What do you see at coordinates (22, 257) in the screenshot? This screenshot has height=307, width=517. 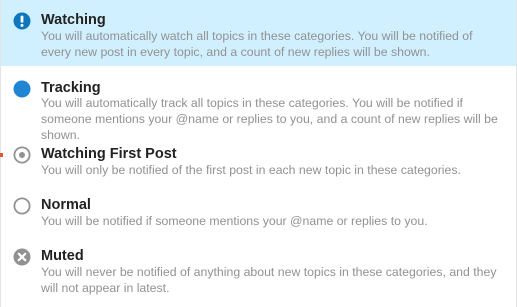 I see `times-circle-icon` at bounding box center [22, 257].